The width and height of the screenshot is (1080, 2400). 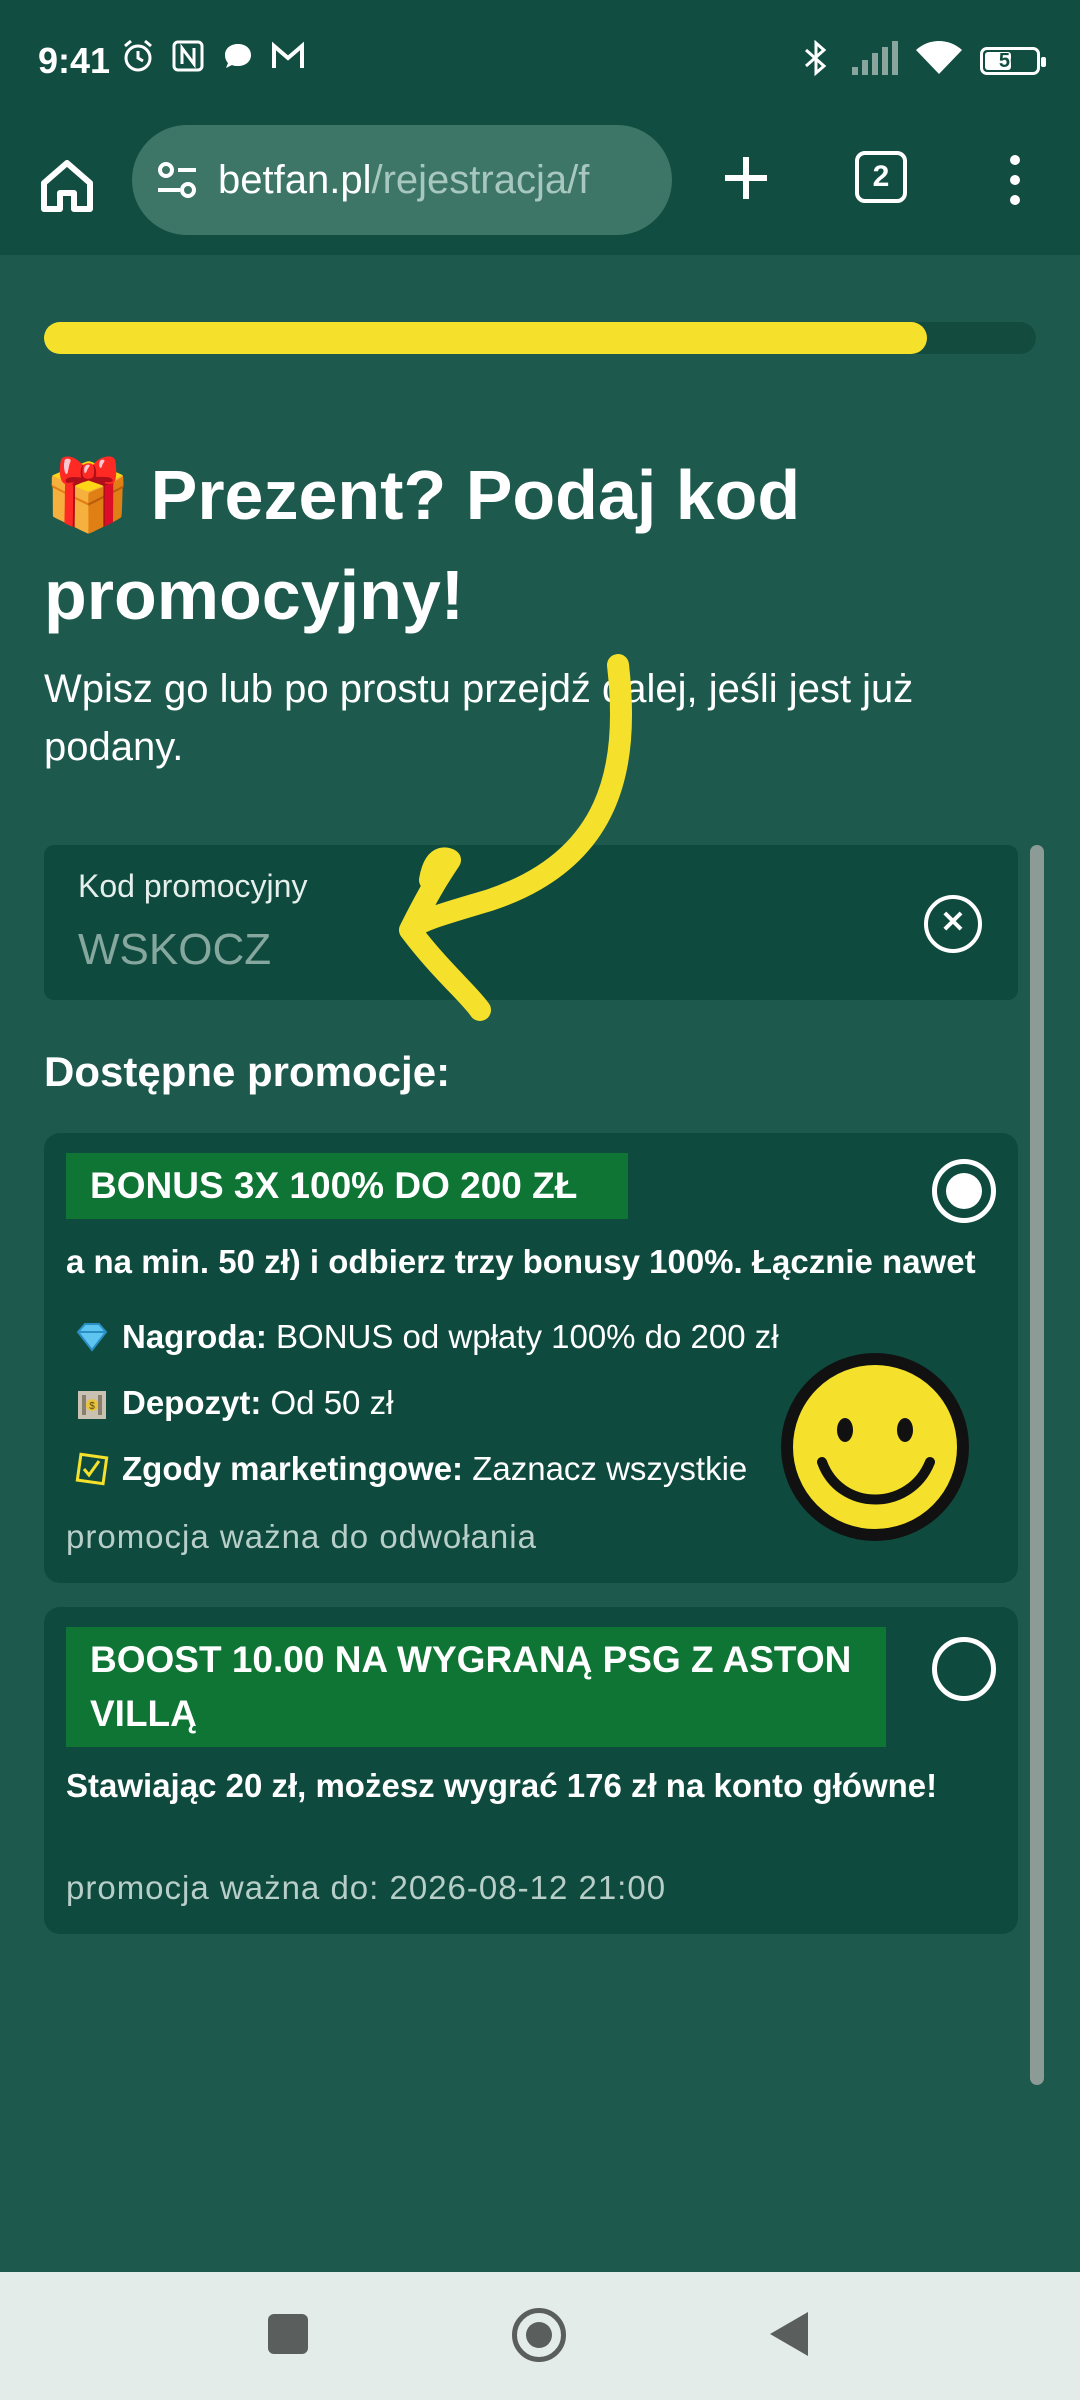 I want to click on hand-drawn-arrow-icon, so click(x=516, y=837).